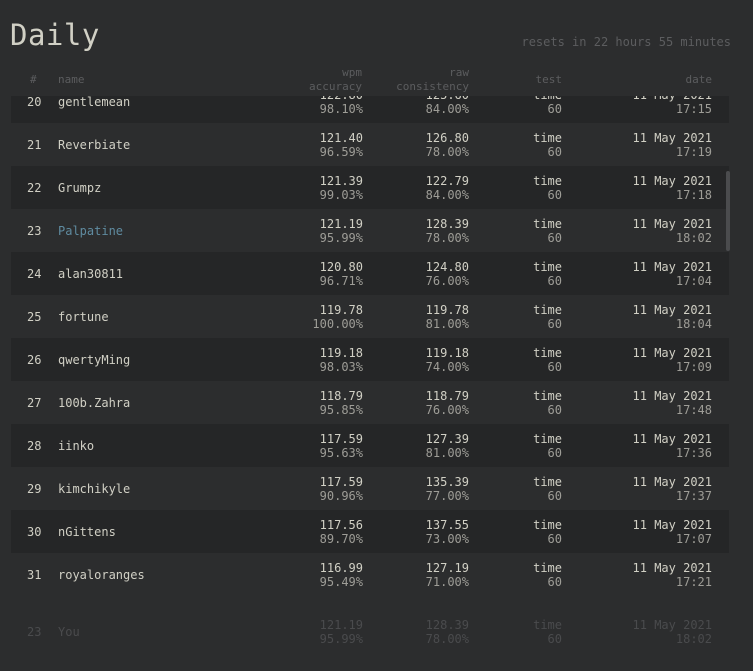 The width and height of the screenshot is (753, 671). I want to click on row-rank: 31, so click(34, 575).